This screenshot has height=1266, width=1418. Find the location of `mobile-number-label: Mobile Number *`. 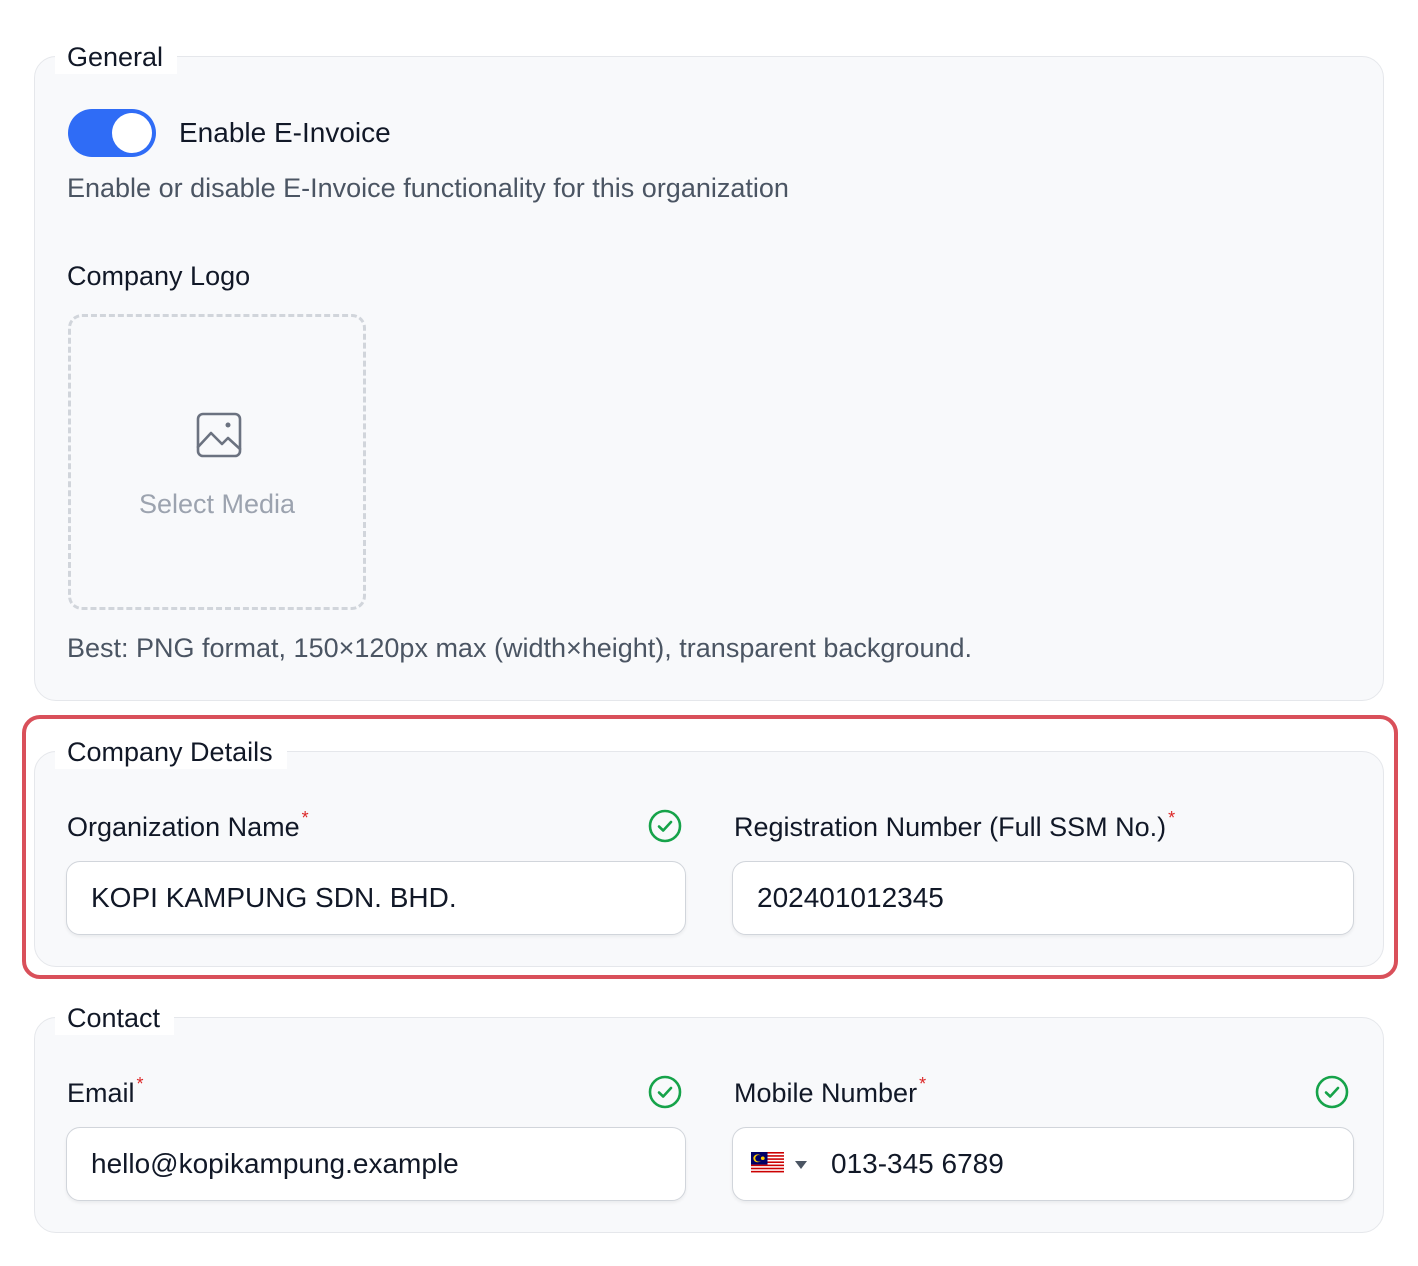

mobile-number-label: Mobile Number * is located at coordinates (830, 1091).